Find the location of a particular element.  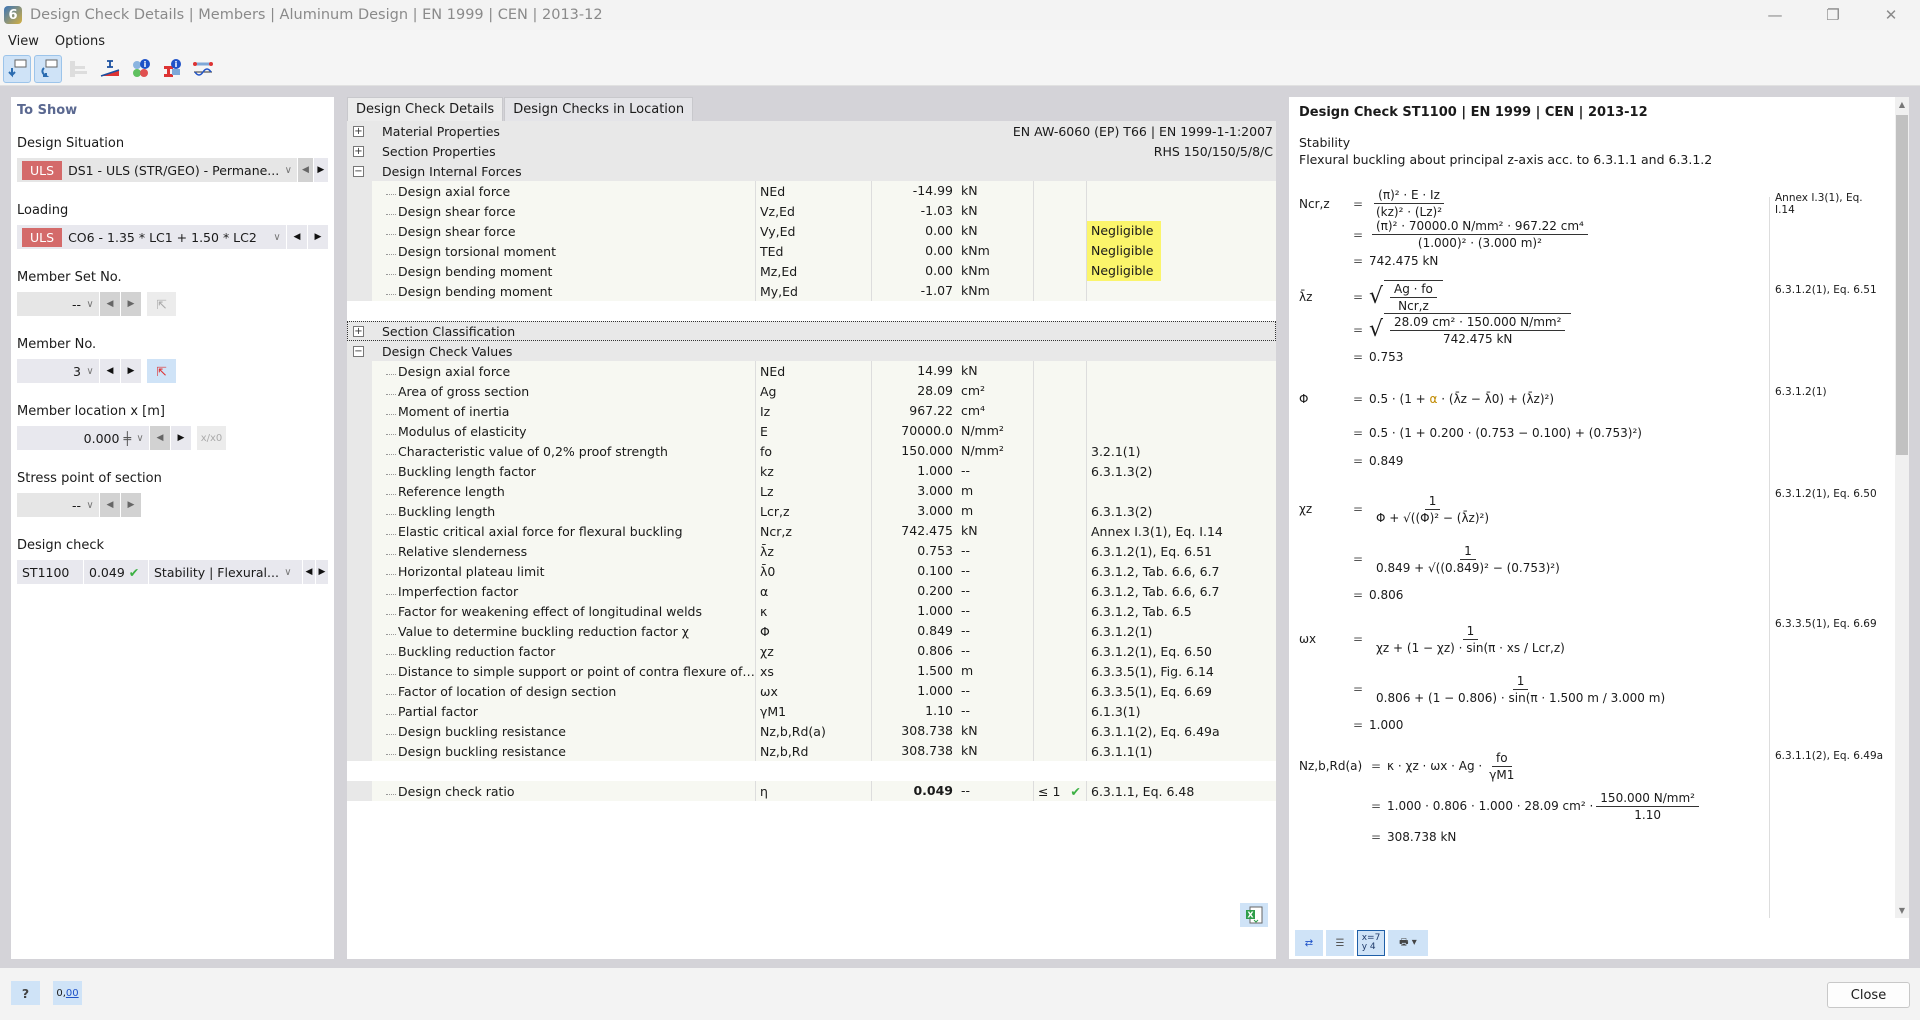

section-info-button: i is located at coordinates (172, 69).